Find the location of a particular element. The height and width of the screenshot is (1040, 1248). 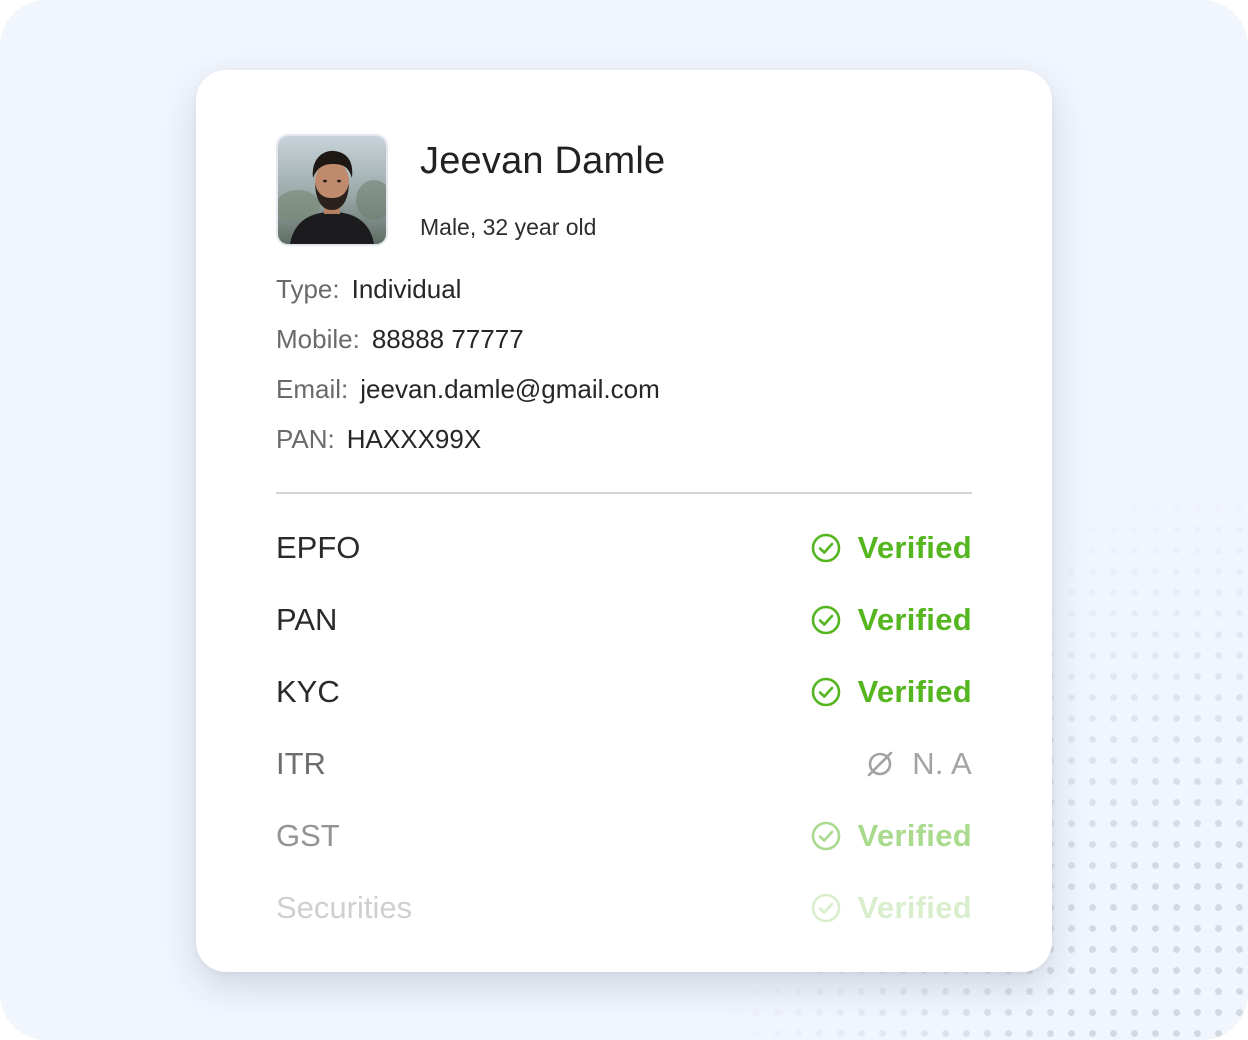

profile-subtitle: Male, 32 year old is located at coordinates (508, 227).